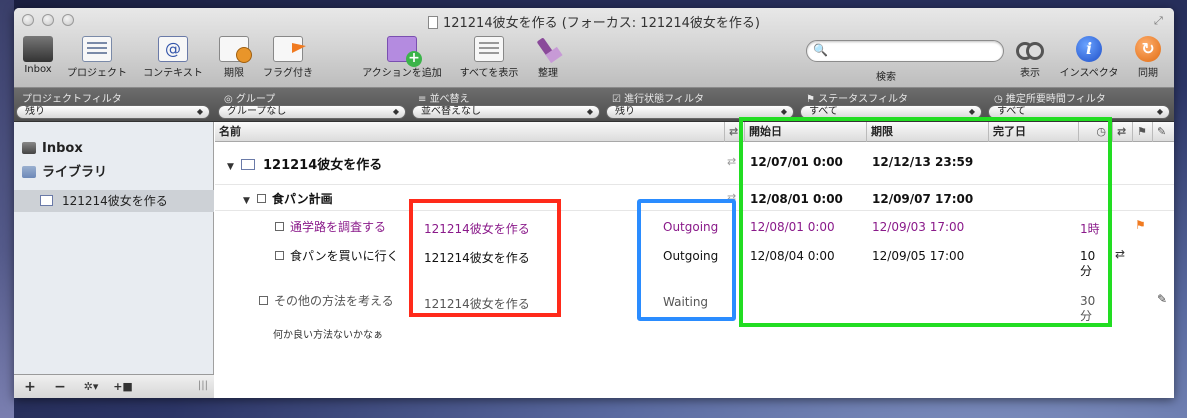 The width and height of the screenshot is (1187, 418). I want to click on sort-filter-select: 並べ替えなし ◆, so click(506, 112).